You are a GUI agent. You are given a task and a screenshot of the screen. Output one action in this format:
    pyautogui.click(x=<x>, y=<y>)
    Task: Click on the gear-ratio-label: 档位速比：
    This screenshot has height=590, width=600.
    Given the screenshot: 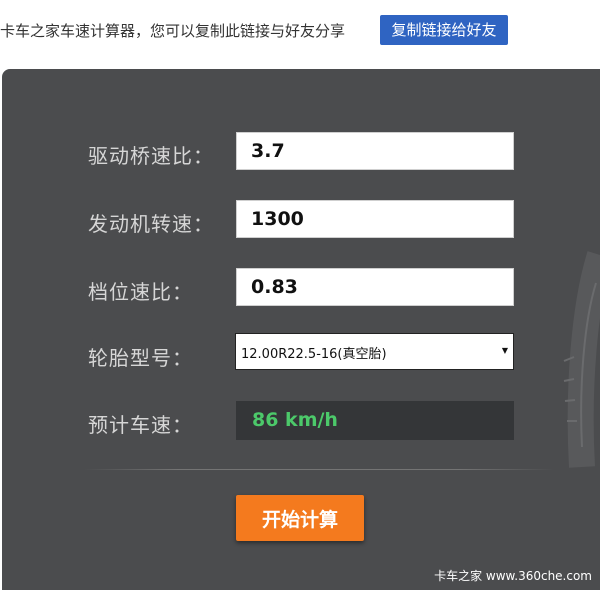 What is the action you would take?
    pyautogui.click(x=140, y=292)
    